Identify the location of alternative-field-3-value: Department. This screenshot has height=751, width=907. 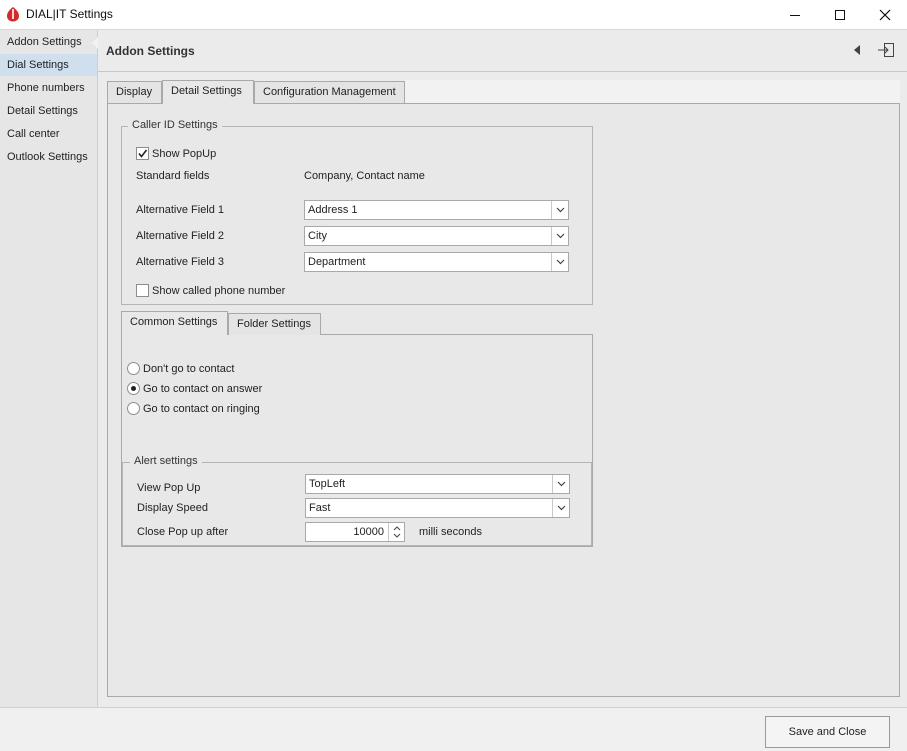
(337, 262).